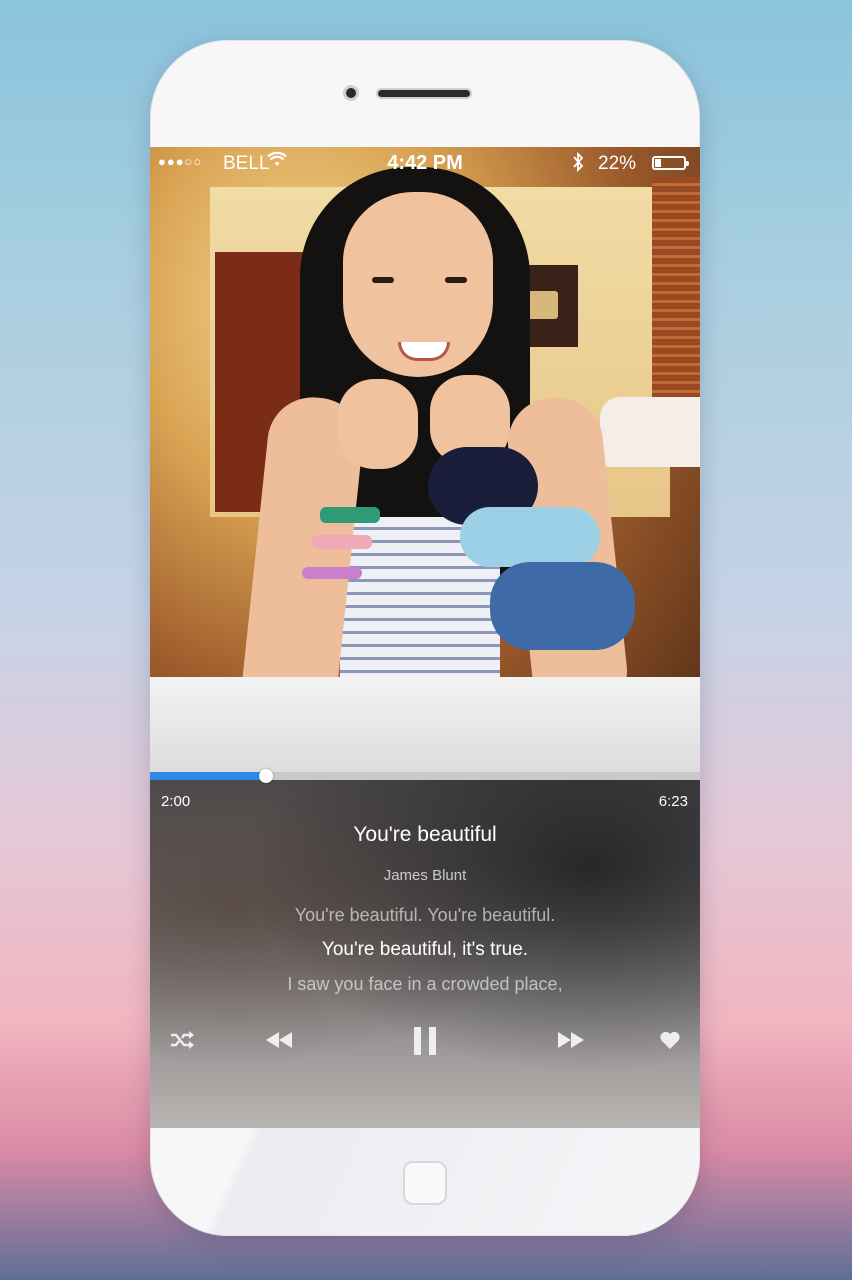 This screenshot has height=1280, width=852. What do you see at coordinates (279, 1040) in the screenshot?
I see `rewind-icon` at bounding box center [279, 1040].